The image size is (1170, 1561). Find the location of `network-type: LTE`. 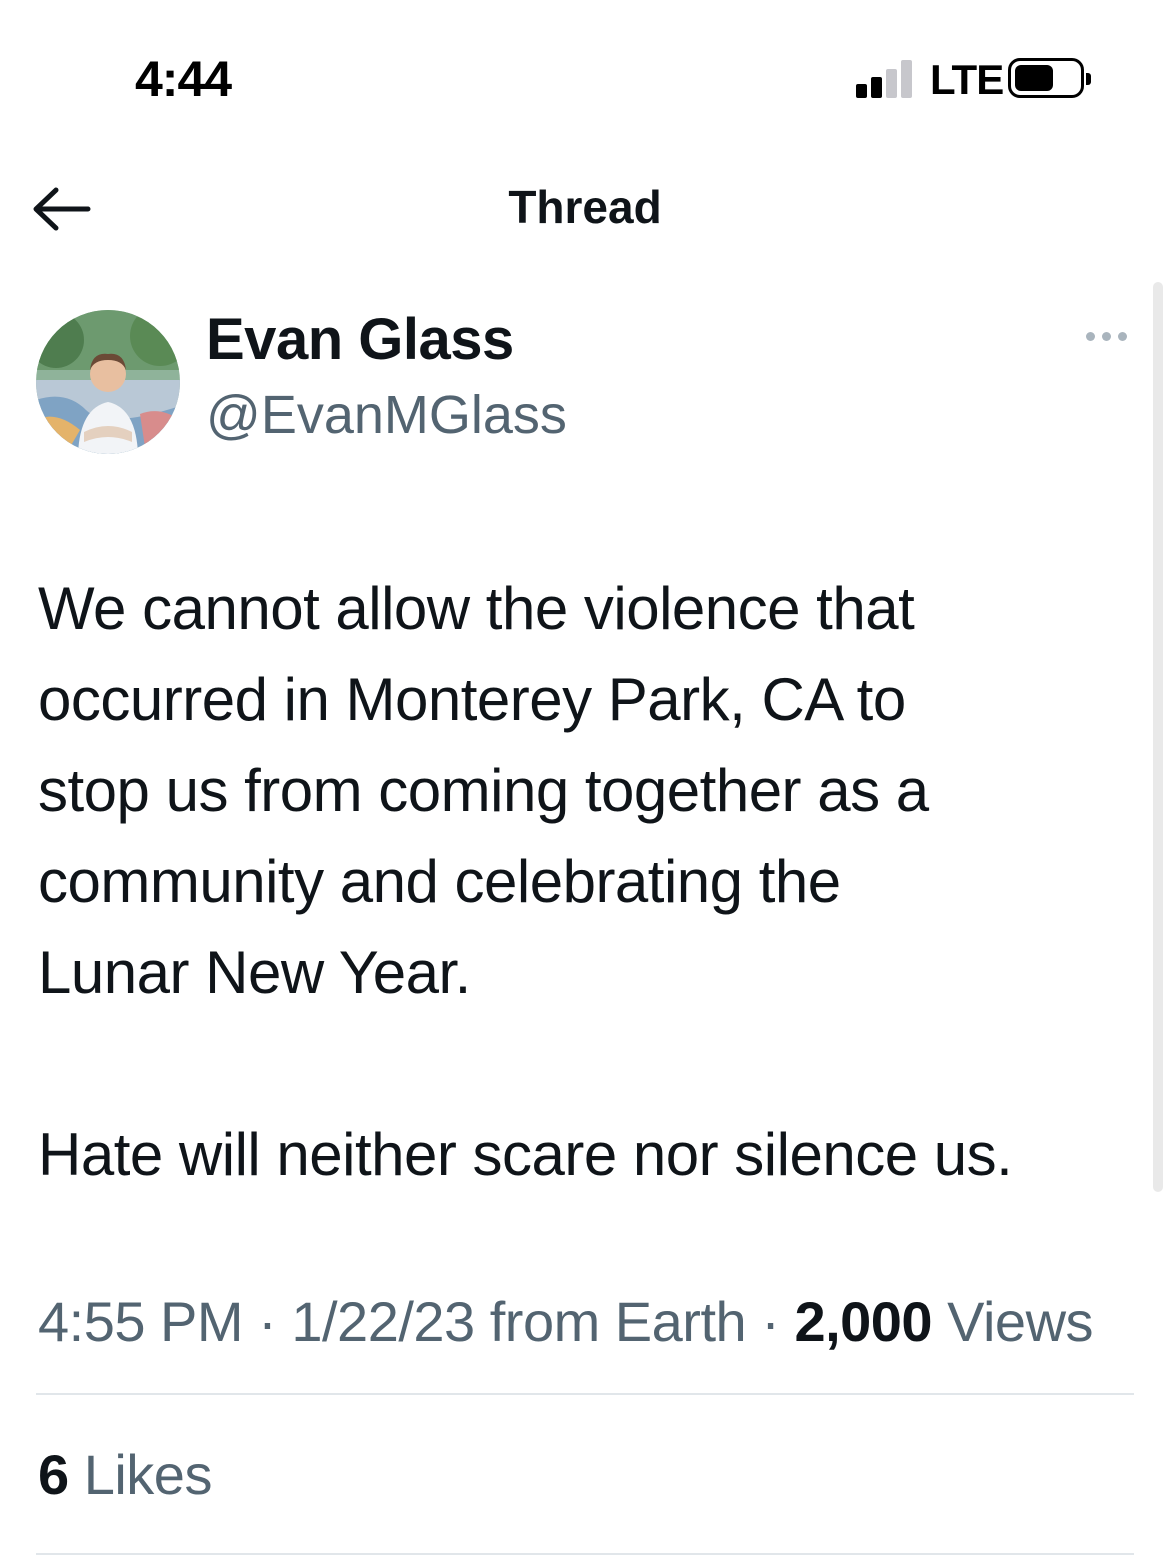

network-type: LTE is located at coordinates (967, 79).